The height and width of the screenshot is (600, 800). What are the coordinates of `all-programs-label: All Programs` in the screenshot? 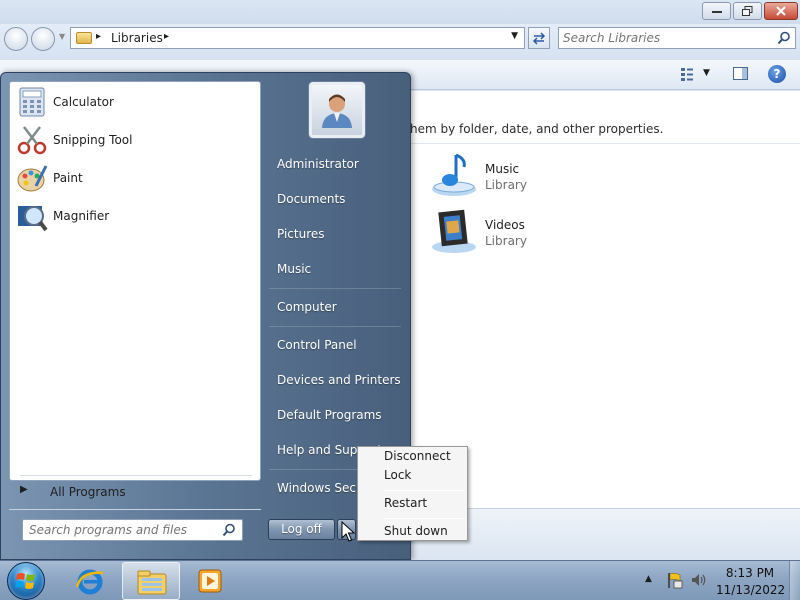 It's located at (88, 492).